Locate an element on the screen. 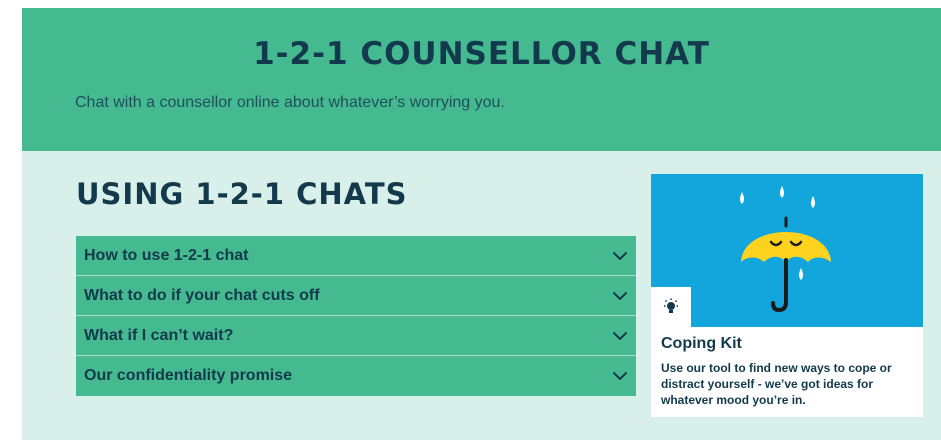 This screenshot has height=440, width=941. page-title: 1-2-1 COUNSELLOR CHAT is located at coordinates (481, 54).